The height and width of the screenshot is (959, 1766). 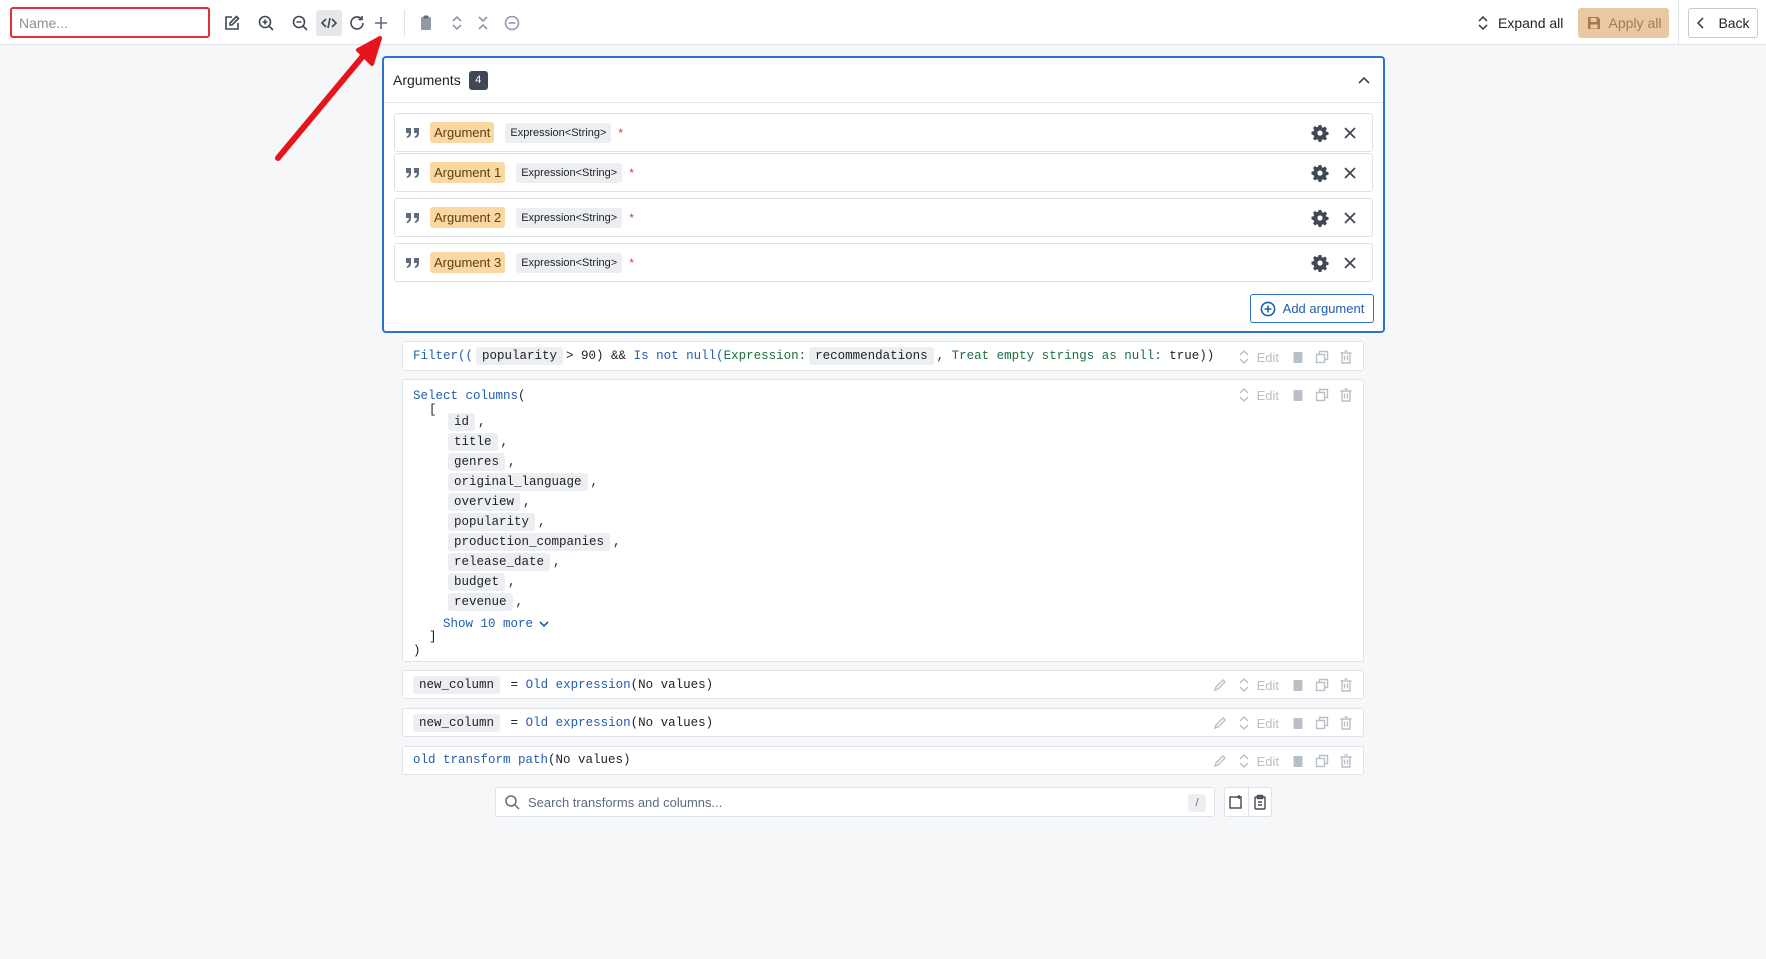 I want to click on list-item: popularity,, so click(x=533, y=522).